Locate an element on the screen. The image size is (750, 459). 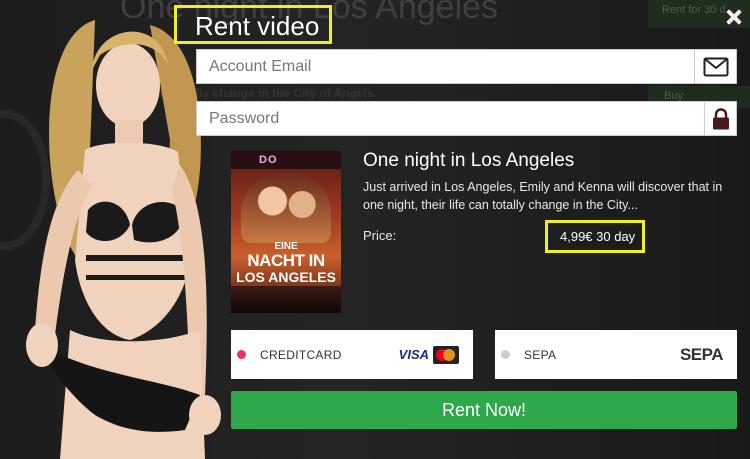
email-field is located at coordinates (466, 66).